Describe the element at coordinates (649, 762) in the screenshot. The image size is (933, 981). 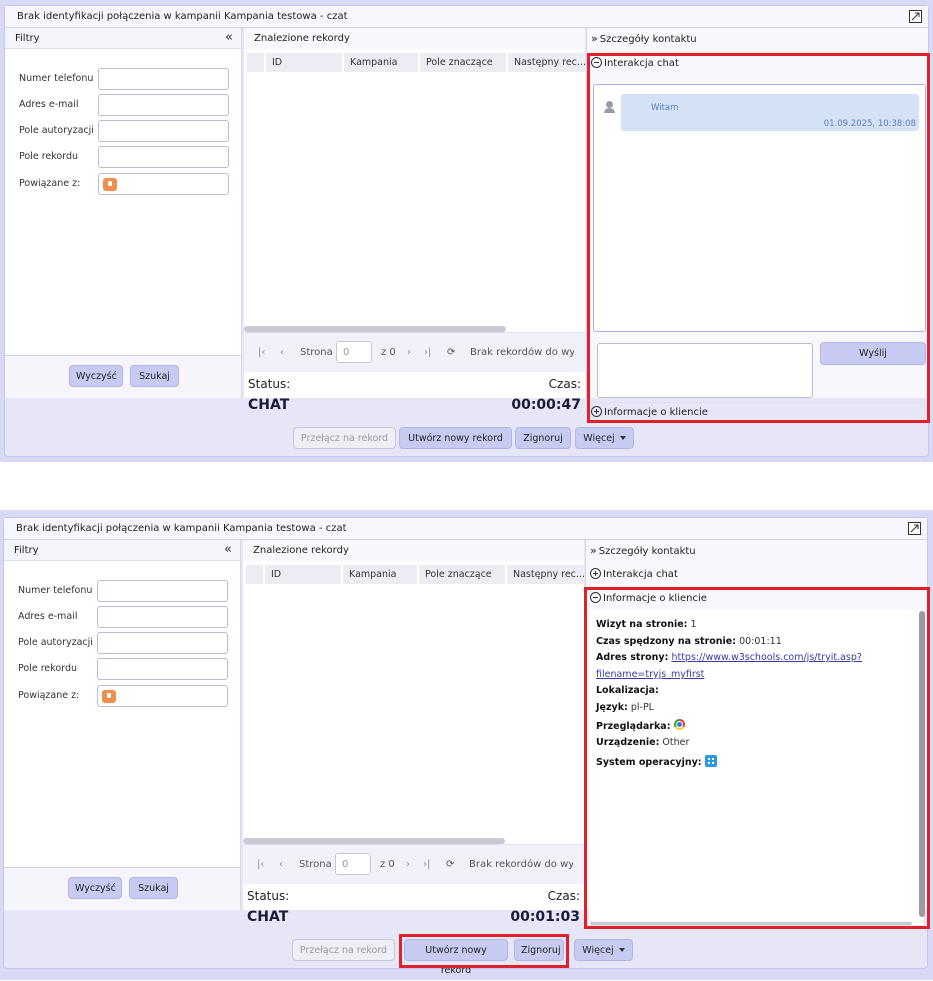
I see `os-label: System operacyjny:` at that location.